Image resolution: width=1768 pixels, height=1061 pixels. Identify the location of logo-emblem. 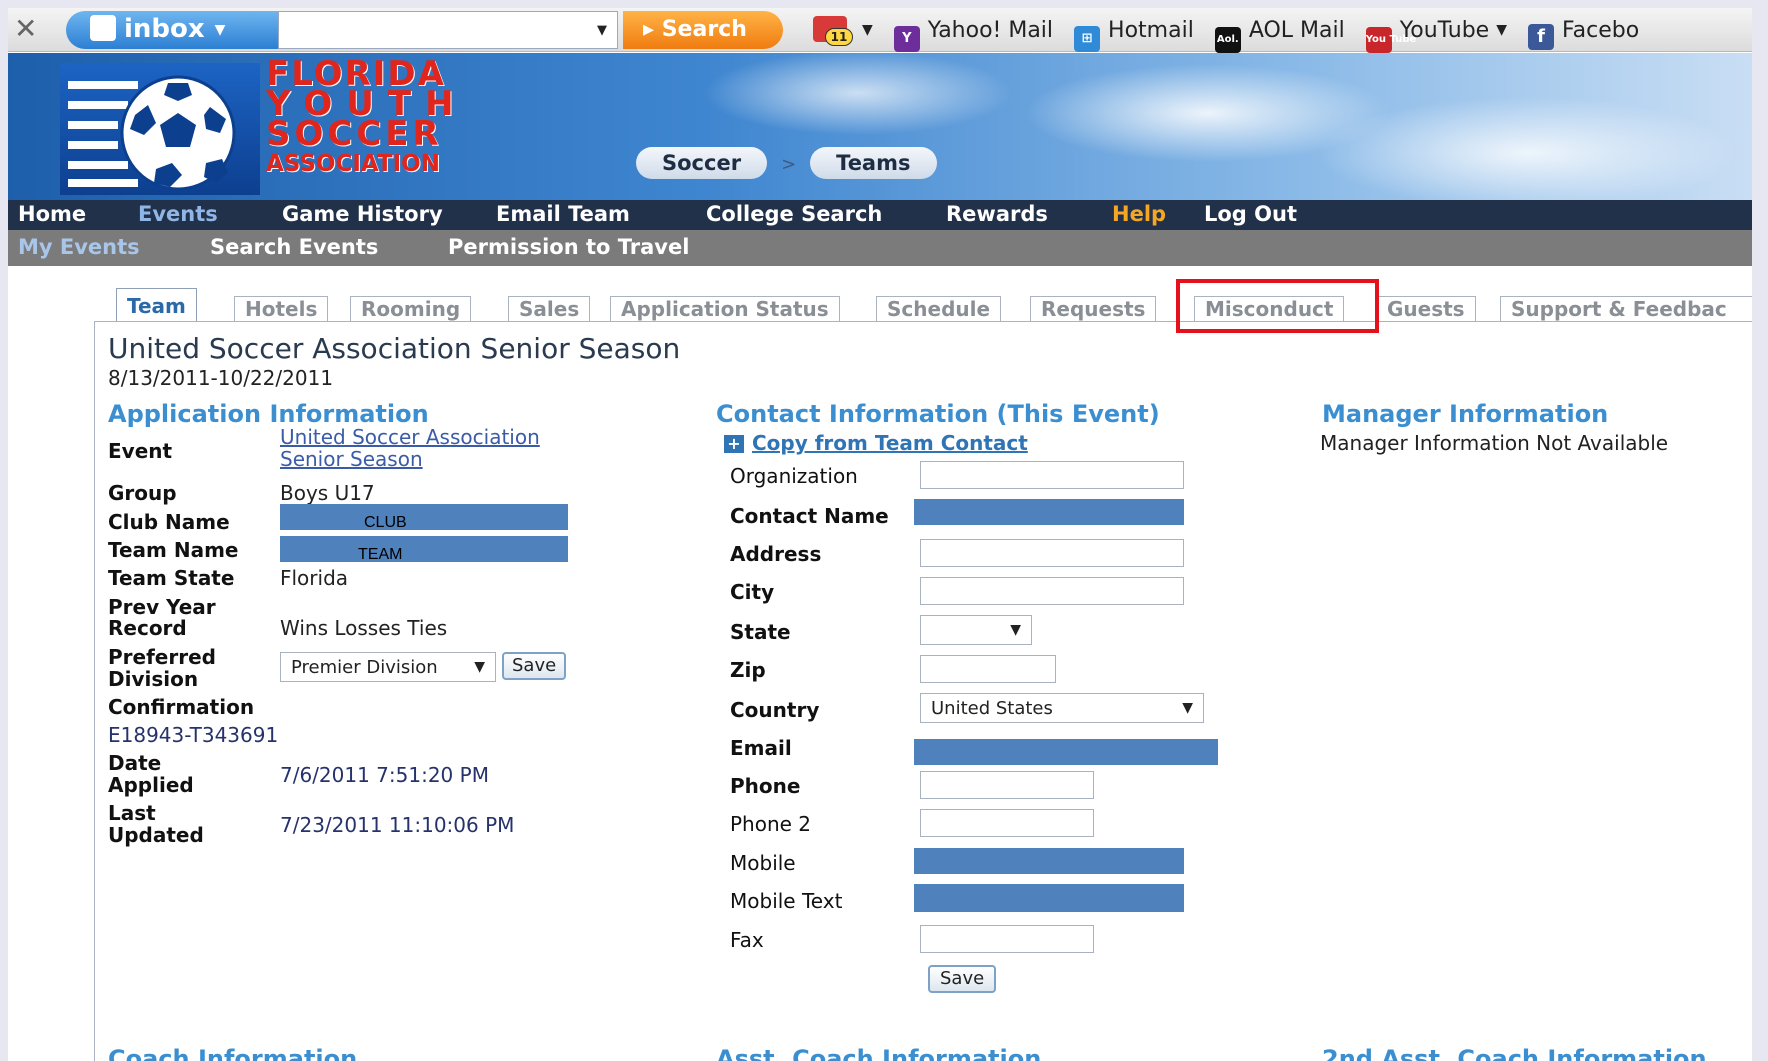
(160, 129).